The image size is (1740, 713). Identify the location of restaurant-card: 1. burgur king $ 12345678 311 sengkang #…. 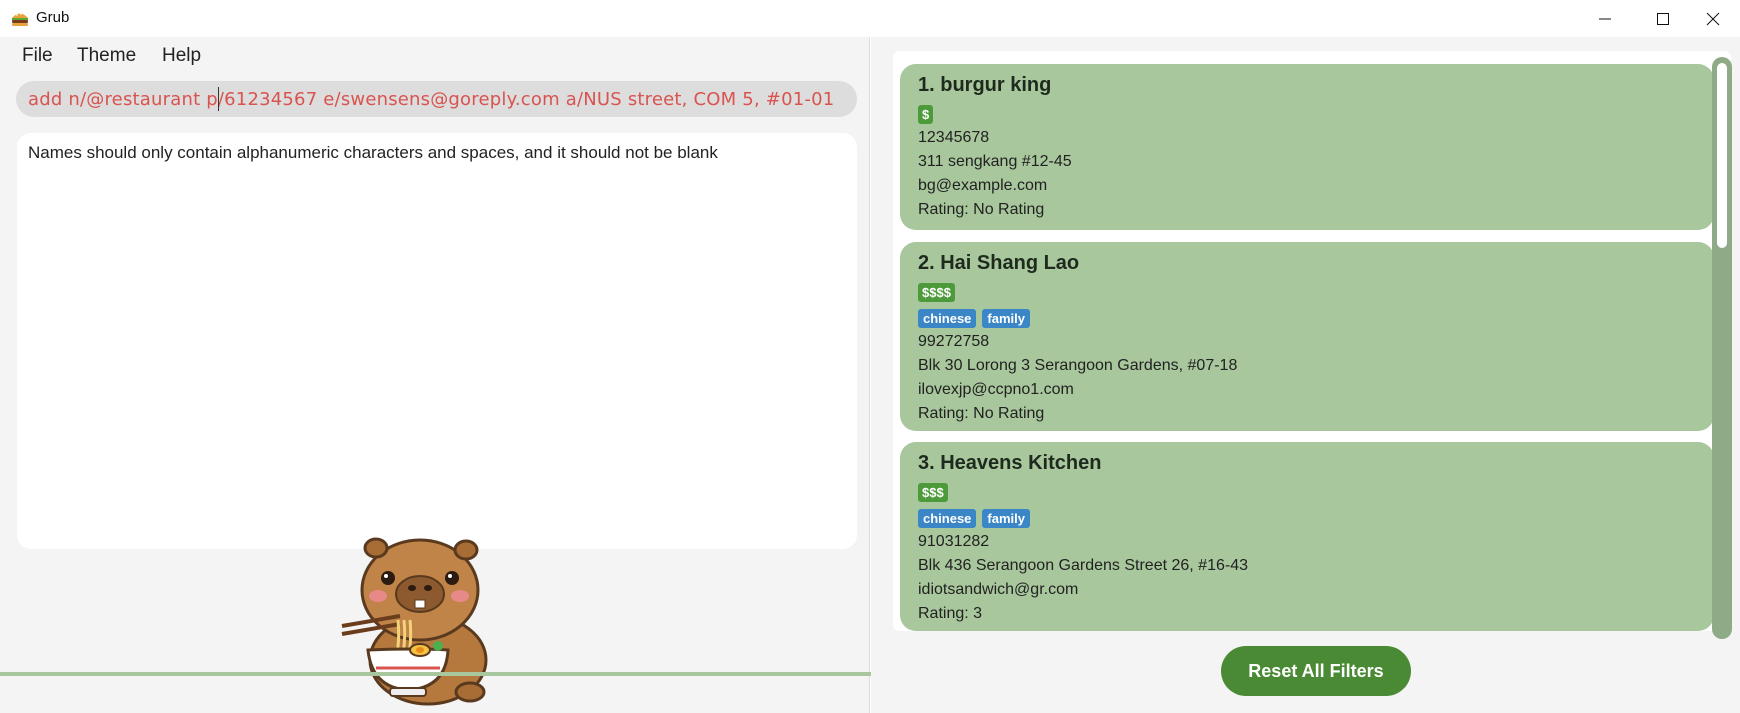
(1307, 147).